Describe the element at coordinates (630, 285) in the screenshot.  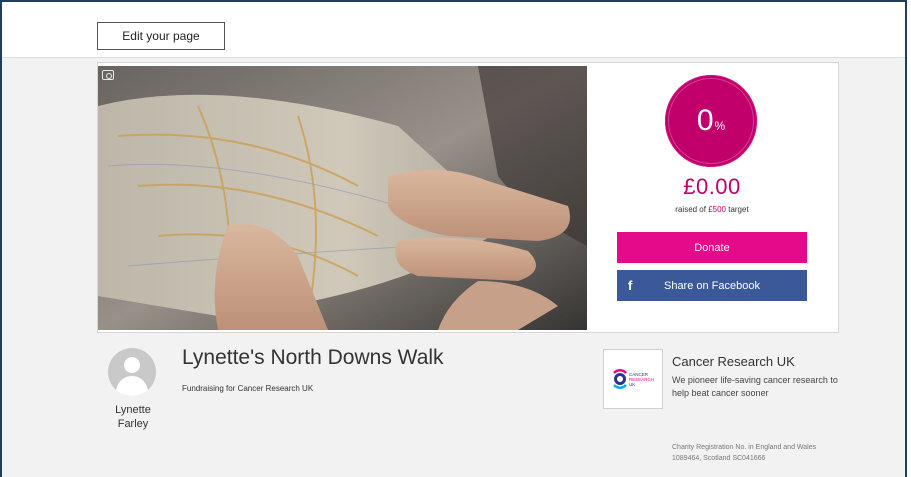
I see `facebook-icon: f` at that location.